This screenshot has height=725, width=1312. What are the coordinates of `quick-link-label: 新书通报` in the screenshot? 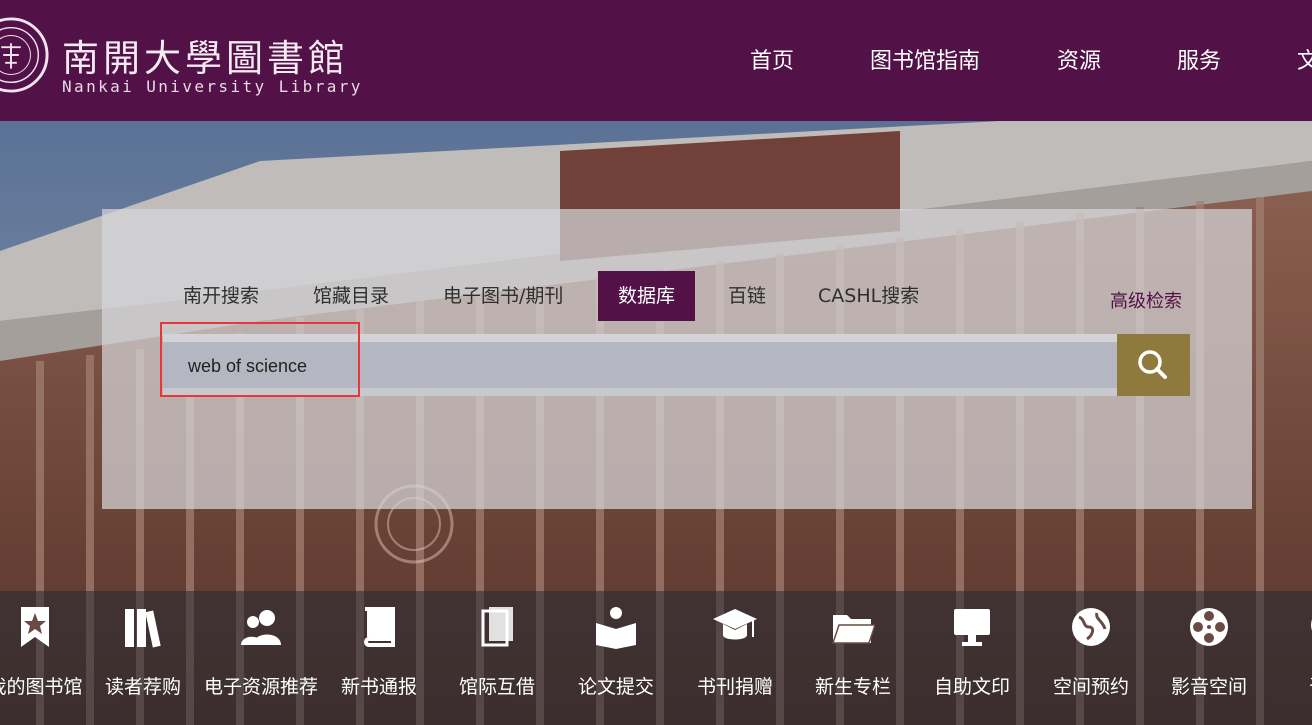 It's located at (378, 687).